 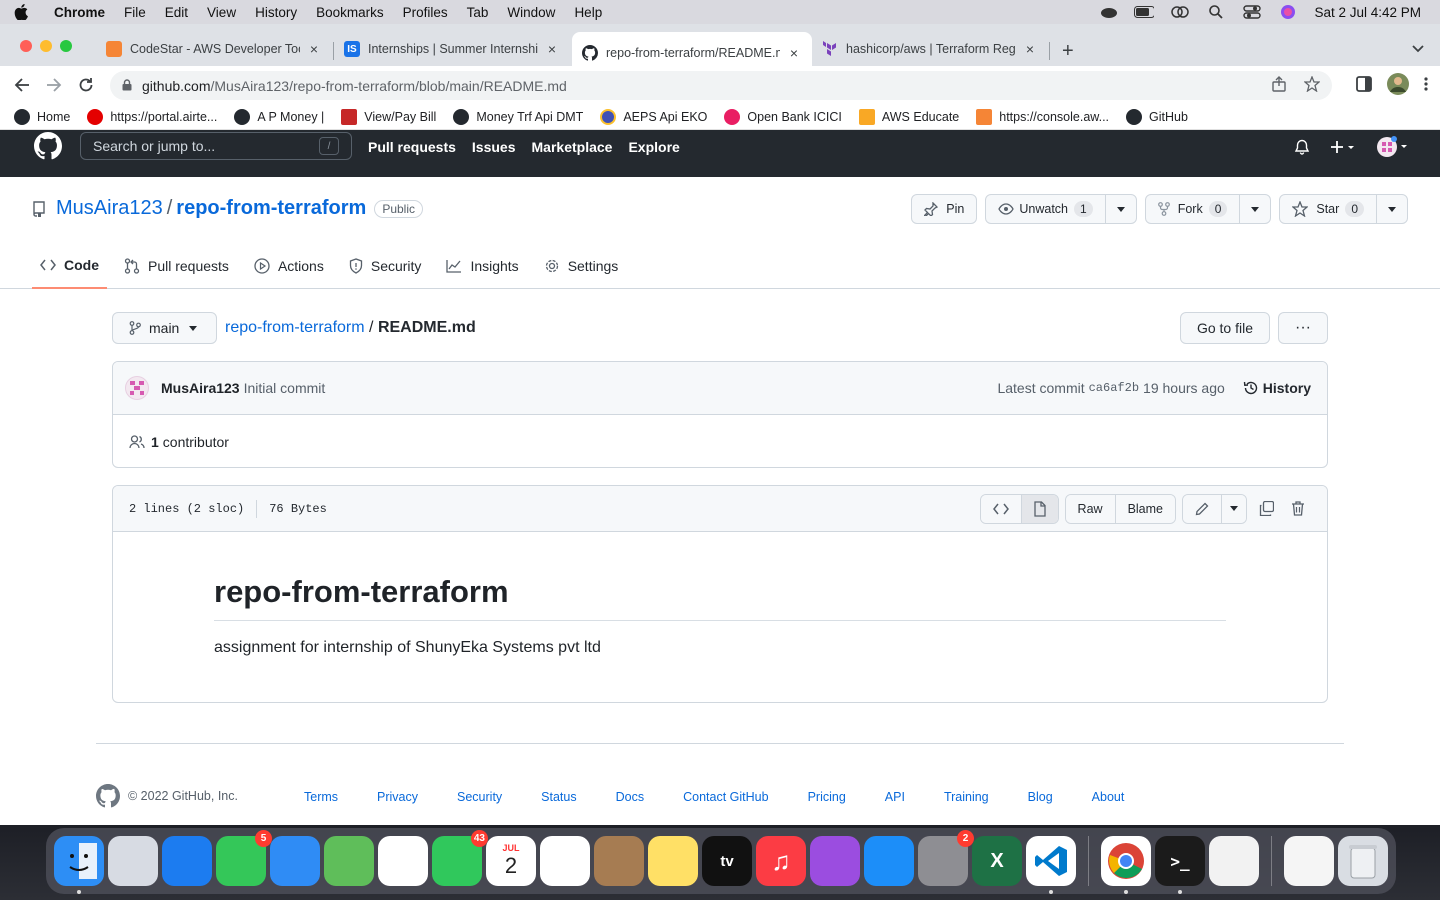 What do you see at coordinates (1398, 85) in the screenshot?
I see `profile-avatar-icon` at bounding box center [1398, 85].